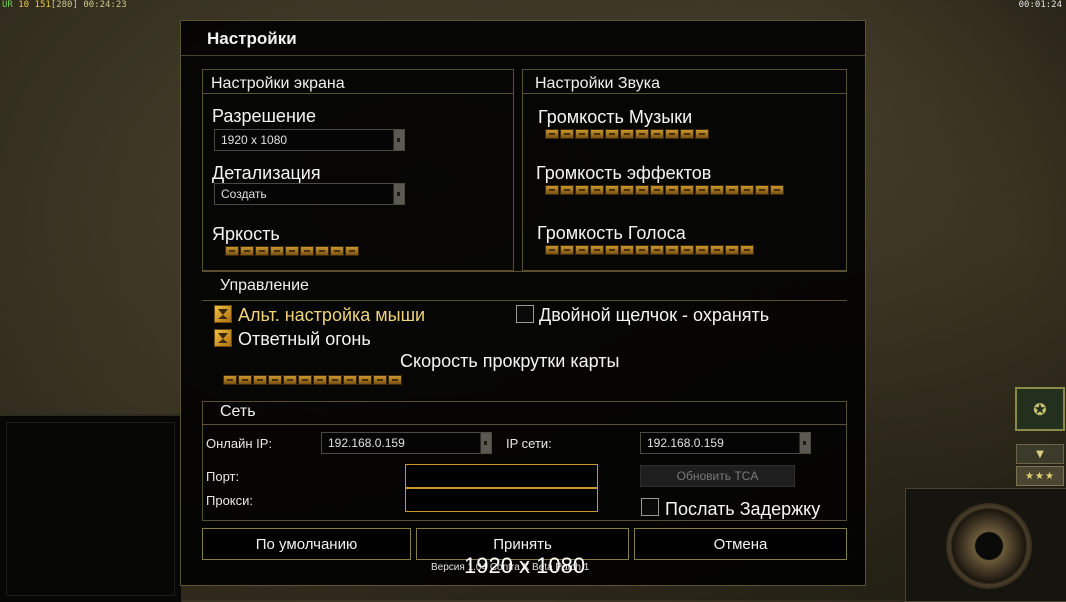  Describe the element at coordinates (654, 315) in the screenshot. I see `double-click-label: Двойной щелчок - охранять` at that location.